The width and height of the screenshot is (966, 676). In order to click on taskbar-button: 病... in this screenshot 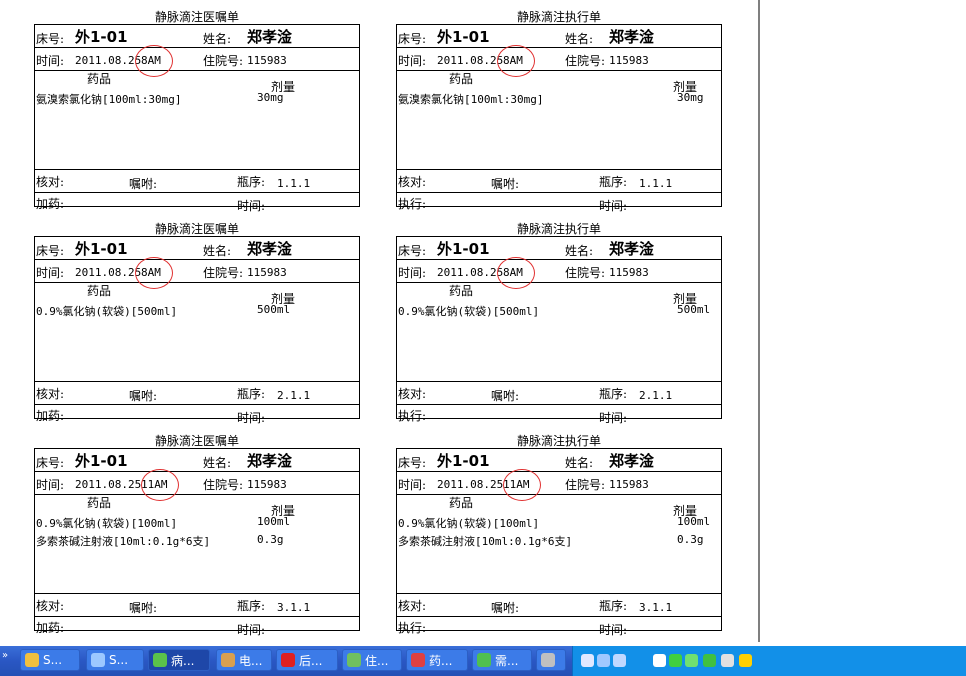, I will do `click(179, 660)`.